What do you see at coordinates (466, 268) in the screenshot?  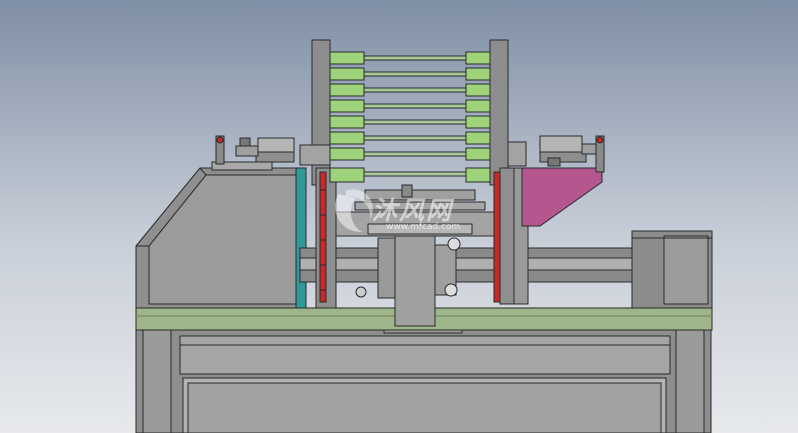 I see `main-shaft` at bounding box center [466, 268].